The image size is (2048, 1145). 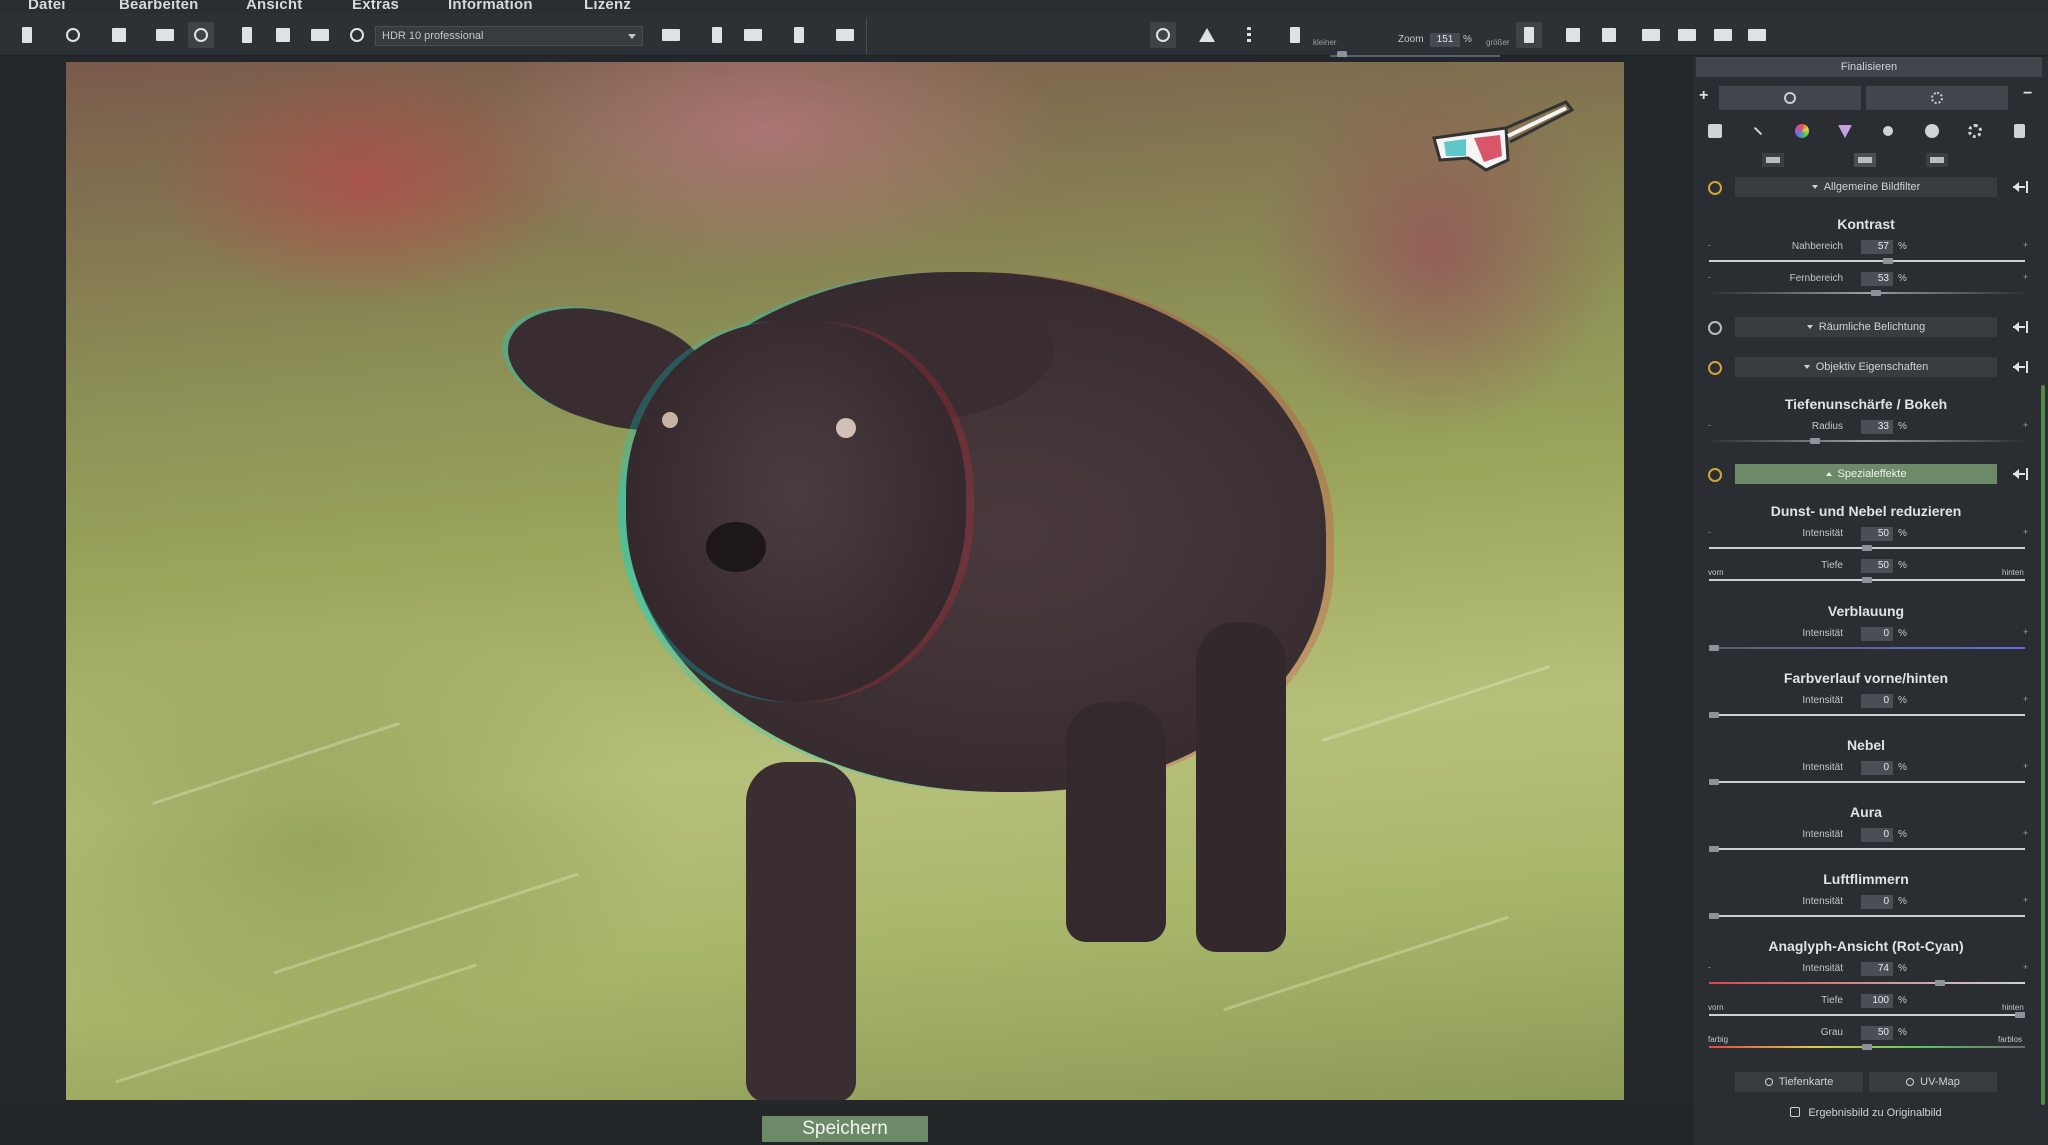 I want to click on zoom-in-button, so click(x=1529, y=35).